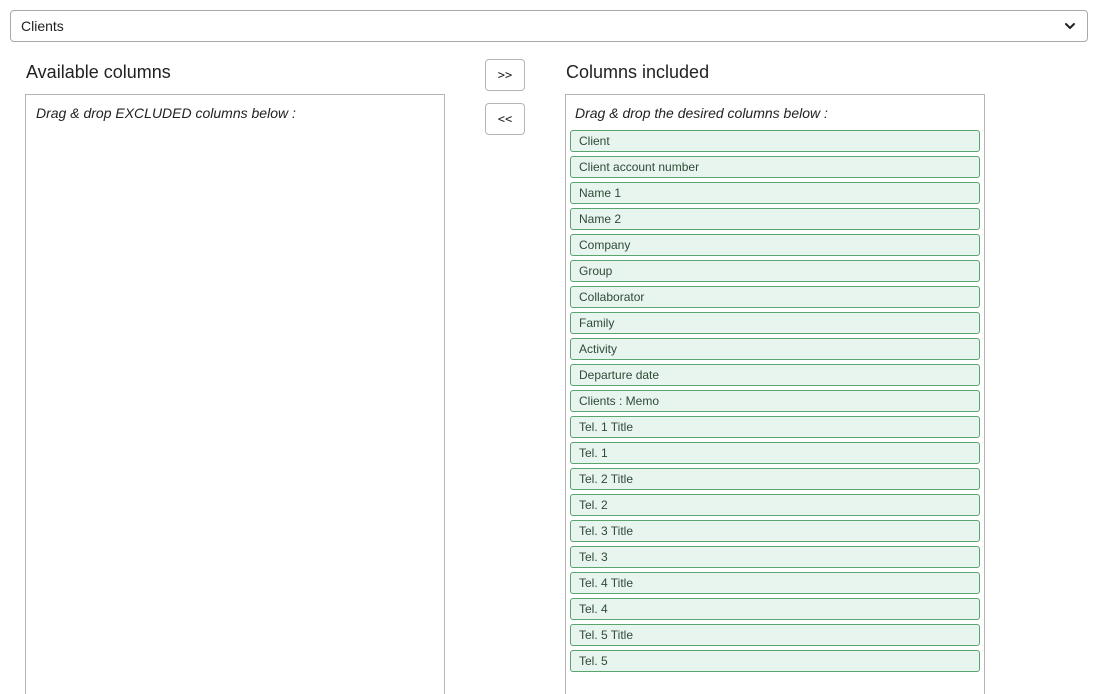 The image size is (1100, 694). I want to click on included-columns-hint: Drag & drop the desired columns below :, so click(701, 113).